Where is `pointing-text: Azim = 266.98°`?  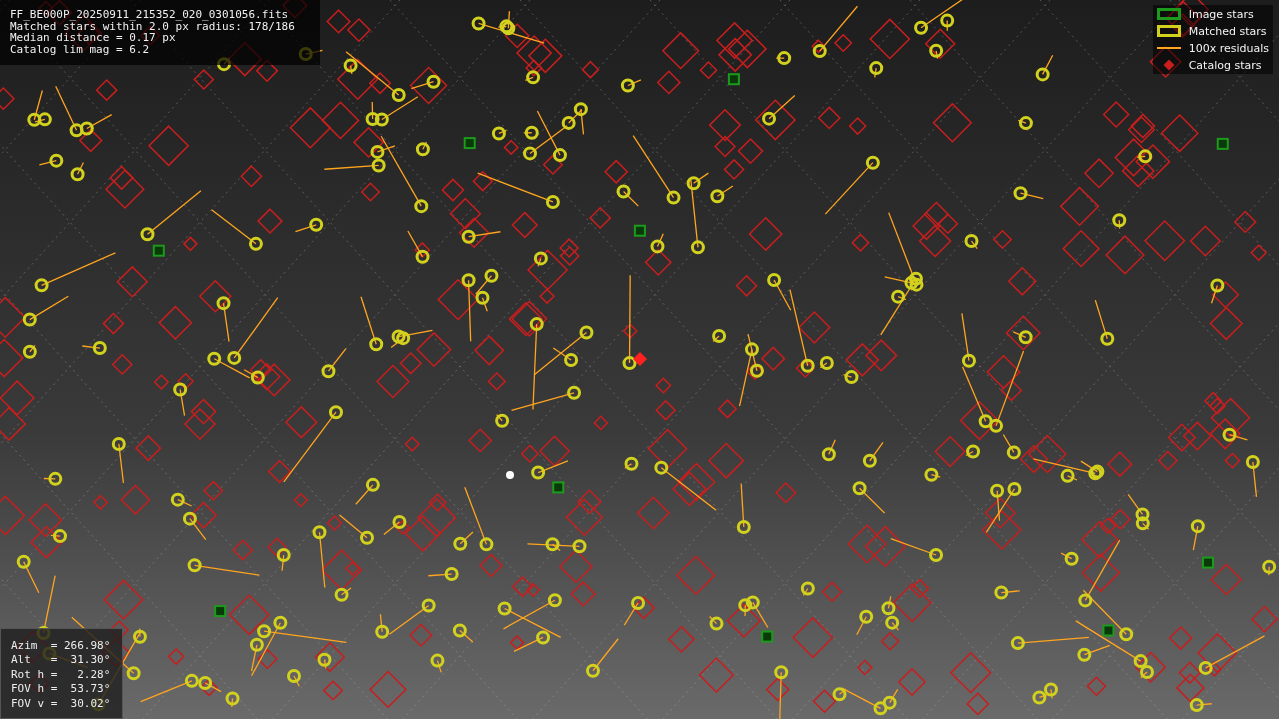
pointing-text: Azim = 266.98° is located at coordinates (61, 645).